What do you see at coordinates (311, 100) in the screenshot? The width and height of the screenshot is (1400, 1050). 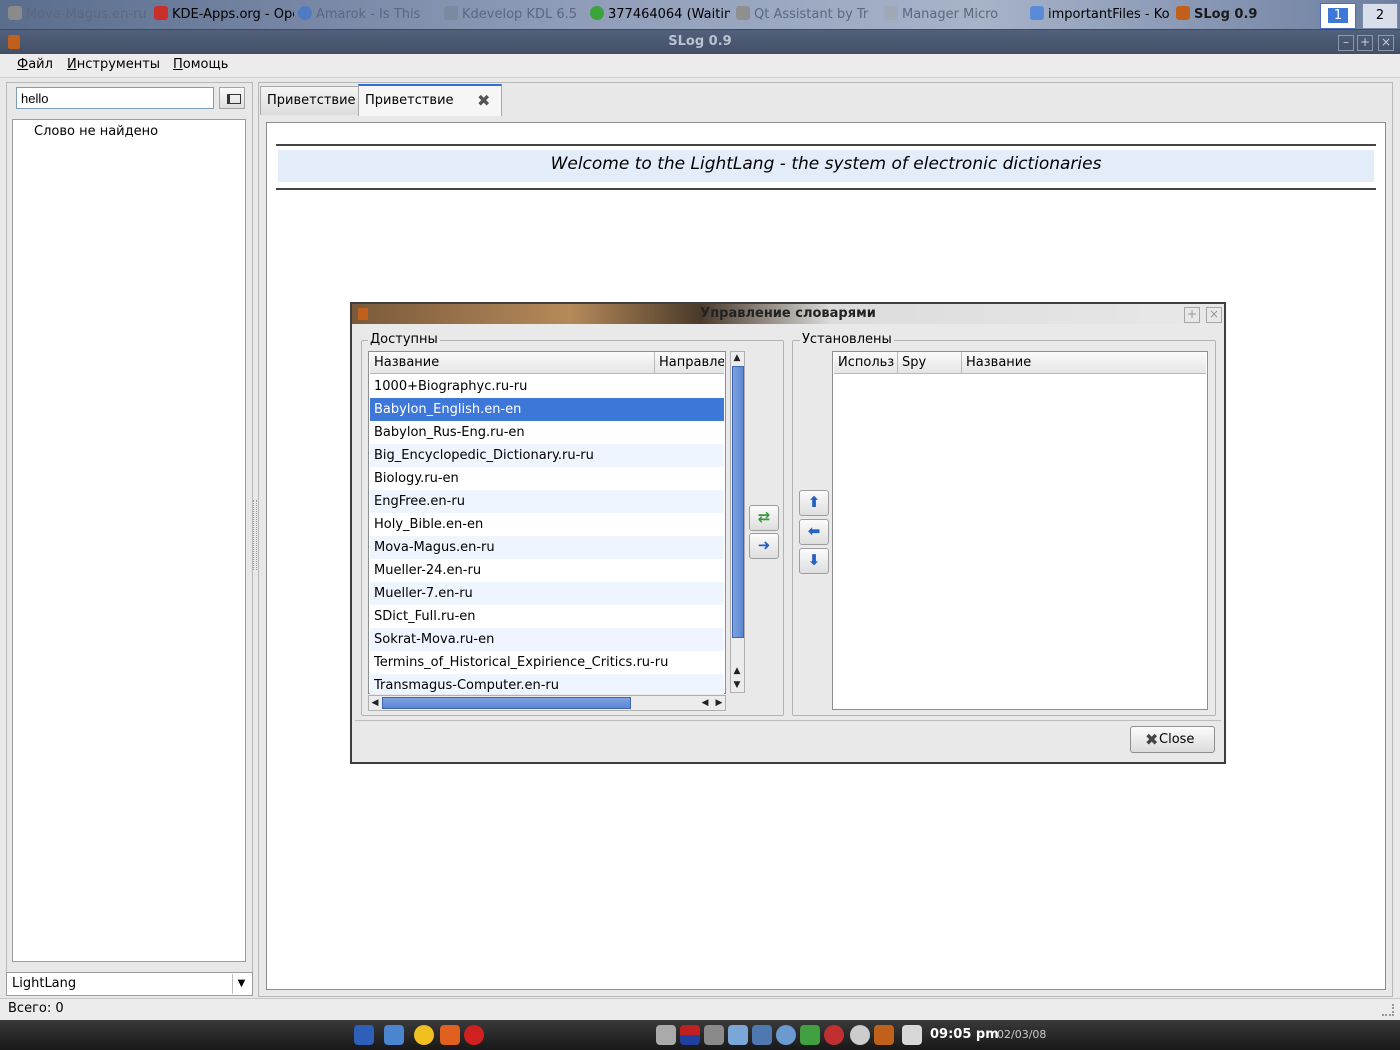 I see `tab-welcome-1: Приветствие` at bounding box center [311, 100].